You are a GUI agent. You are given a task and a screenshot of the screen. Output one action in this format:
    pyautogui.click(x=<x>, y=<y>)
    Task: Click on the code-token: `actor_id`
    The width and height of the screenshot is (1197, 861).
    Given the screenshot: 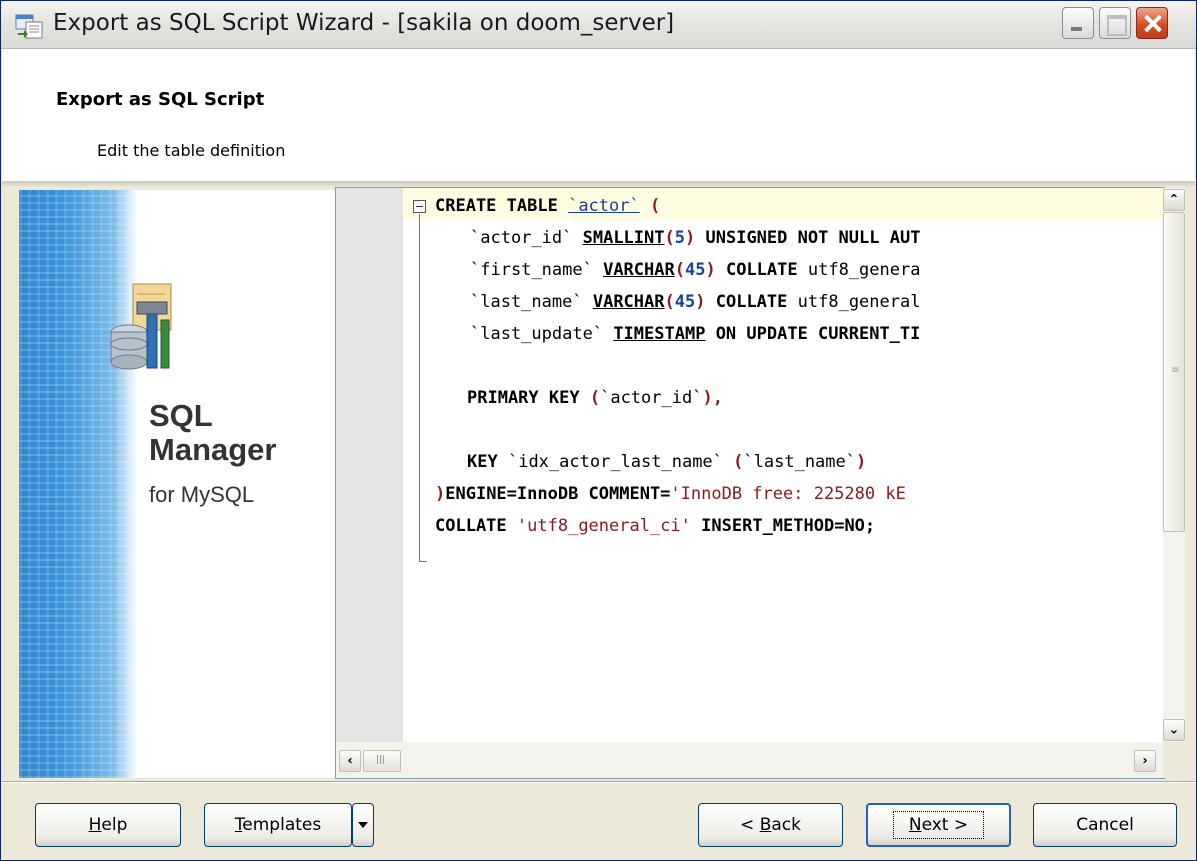 What is the action you would take?
    pyautogui.click(x=651, y=398)
    